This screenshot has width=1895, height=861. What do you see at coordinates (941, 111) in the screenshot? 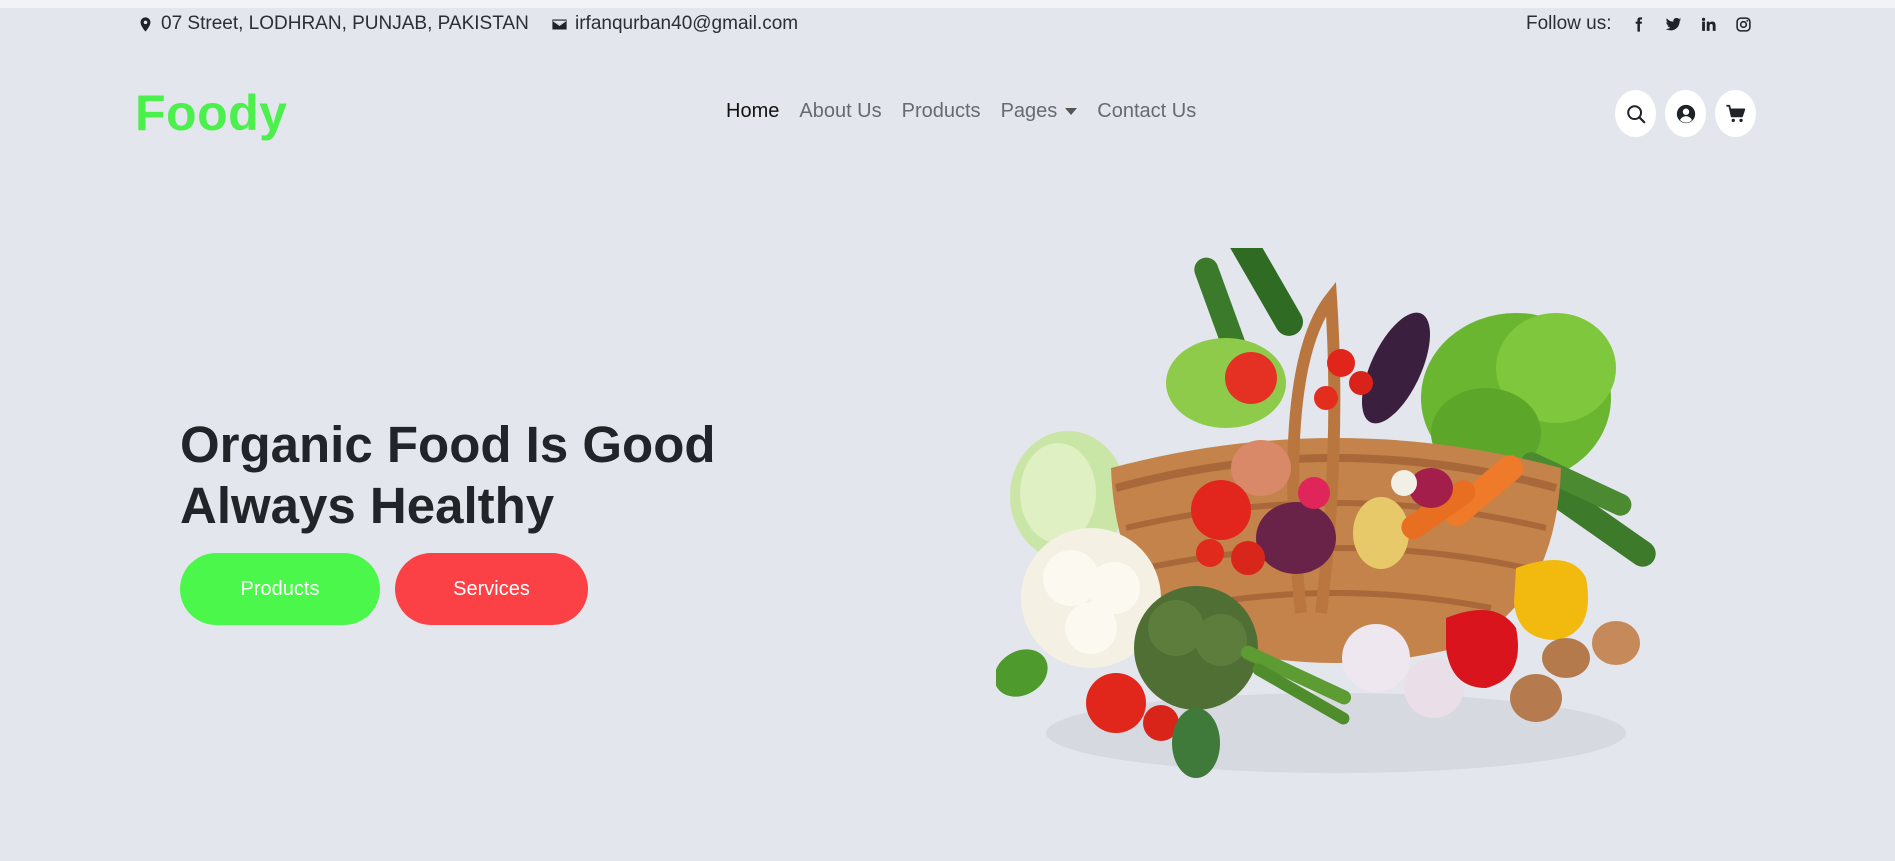
I see `nav-products: Products` at bounding box center [941, 111].